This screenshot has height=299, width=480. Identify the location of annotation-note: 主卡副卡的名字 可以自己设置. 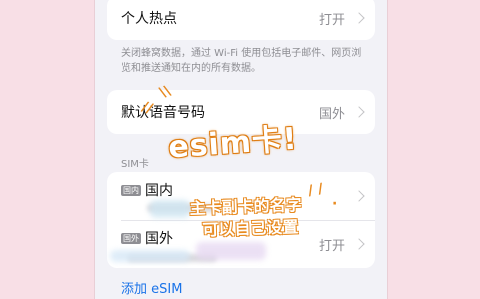
(245, 218).